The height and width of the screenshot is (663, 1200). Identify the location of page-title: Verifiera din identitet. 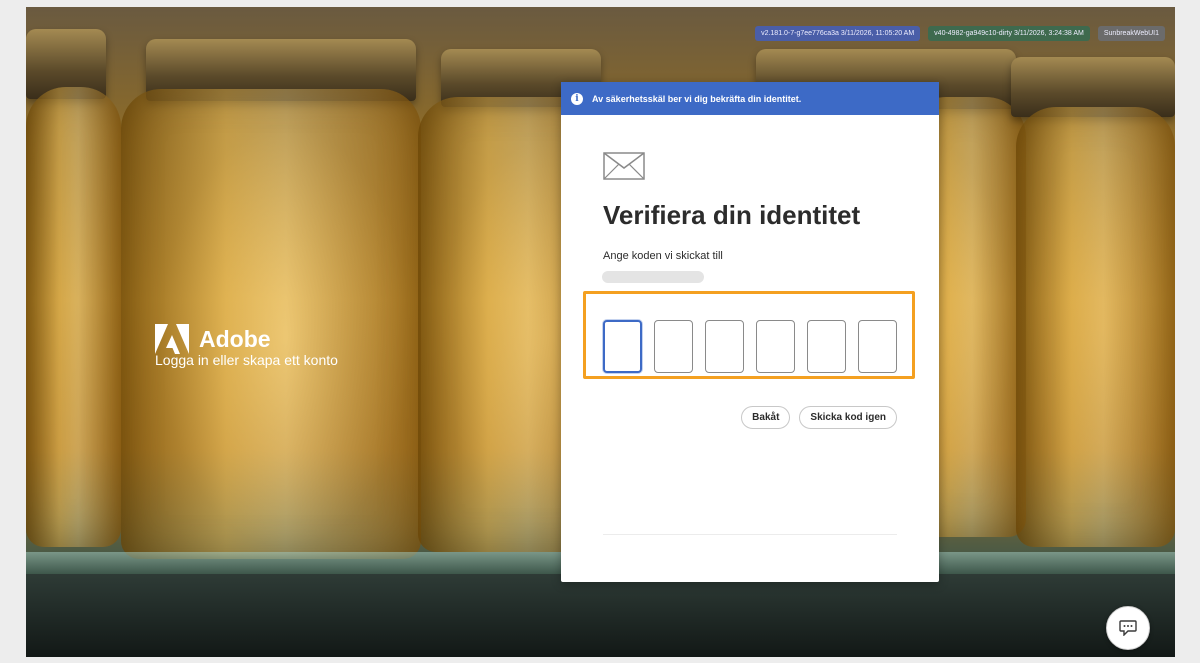
(732, 215).